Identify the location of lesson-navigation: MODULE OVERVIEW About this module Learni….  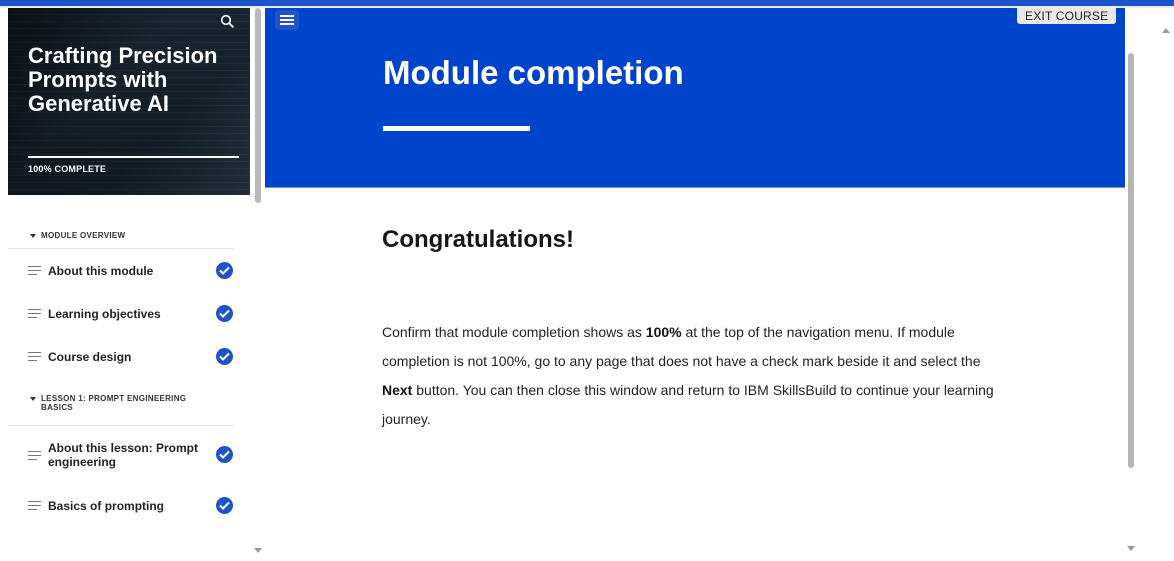
(129, 361).